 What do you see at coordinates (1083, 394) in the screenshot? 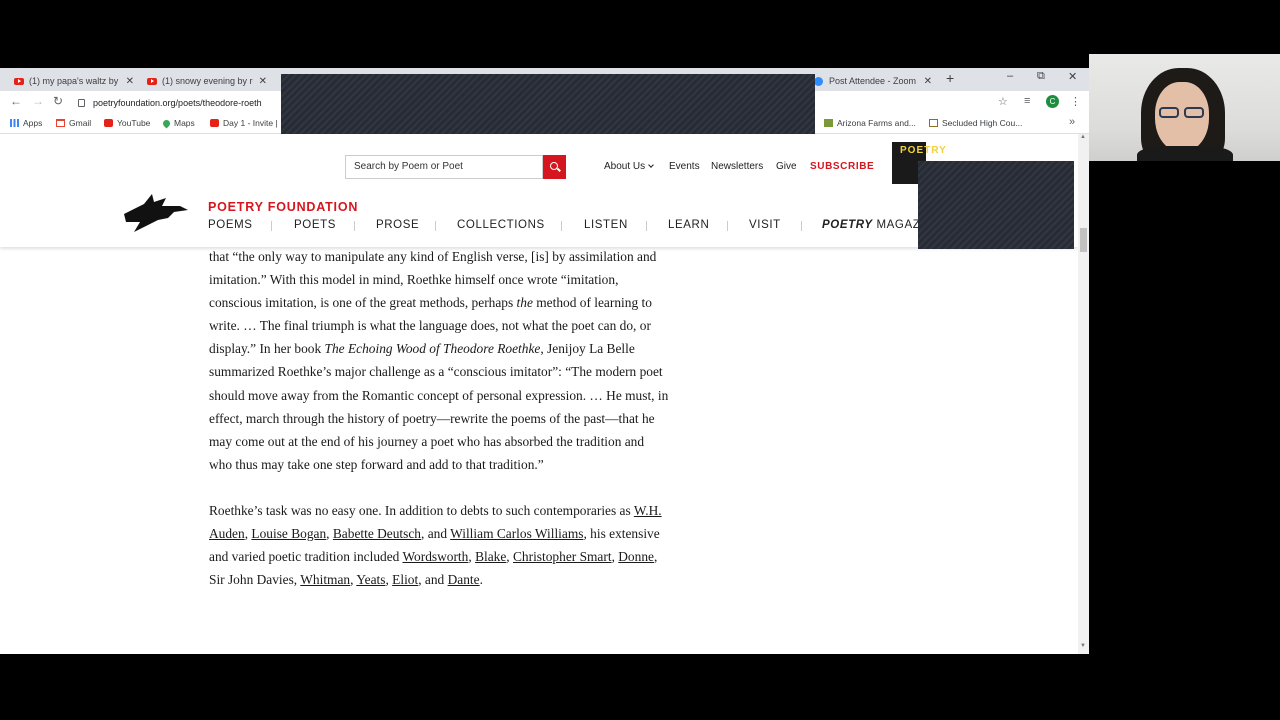
I see `page-scrollbar: ▲ ▼` at bounding box center [1083, 394].